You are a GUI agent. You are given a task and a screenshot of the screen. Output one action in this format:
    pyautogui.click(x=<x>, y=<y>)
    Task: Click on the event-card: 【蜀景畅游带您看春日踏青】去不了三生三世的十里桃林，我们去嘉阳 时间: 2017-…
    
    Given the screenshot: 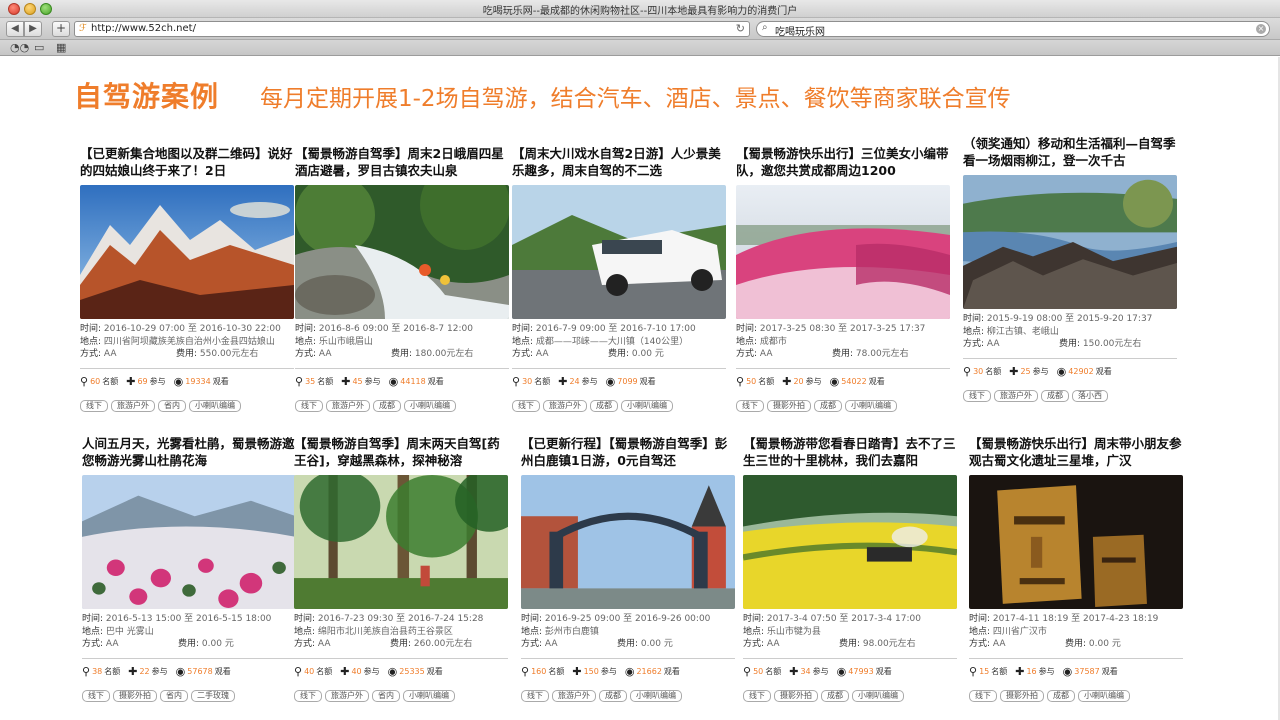 What is the action you would take?
    pyautogui.click(x=850, y=568)
    